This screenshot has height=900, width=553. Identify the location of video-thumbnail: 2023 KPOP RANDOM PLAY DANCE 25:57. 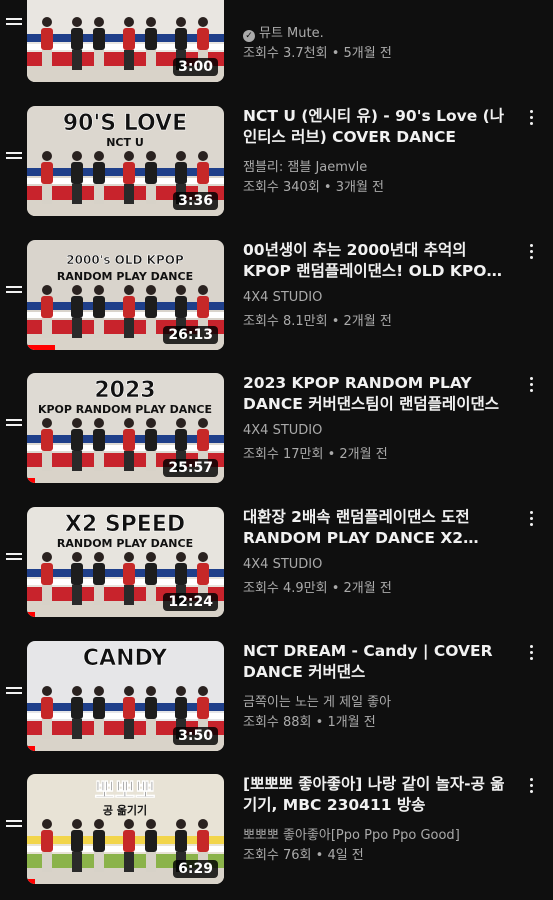
(125, 428).